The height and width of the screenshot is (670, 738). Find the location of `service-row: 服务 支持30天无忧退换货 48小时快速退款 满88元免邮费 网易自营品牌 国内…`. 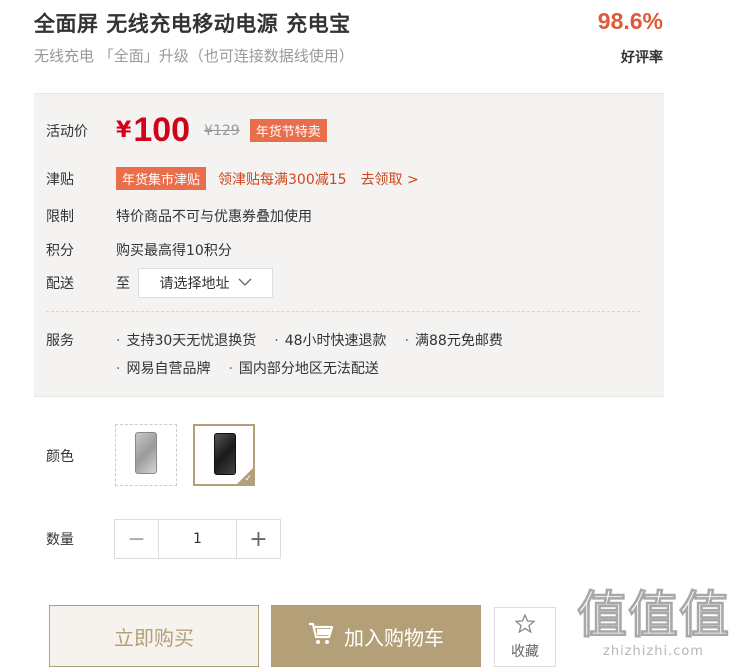

service-row: 服务 支持30天无忧退换货 48小时快速退款 满88元免邮费 网易自营品牌 国内… is located at coordinates (311, 354).